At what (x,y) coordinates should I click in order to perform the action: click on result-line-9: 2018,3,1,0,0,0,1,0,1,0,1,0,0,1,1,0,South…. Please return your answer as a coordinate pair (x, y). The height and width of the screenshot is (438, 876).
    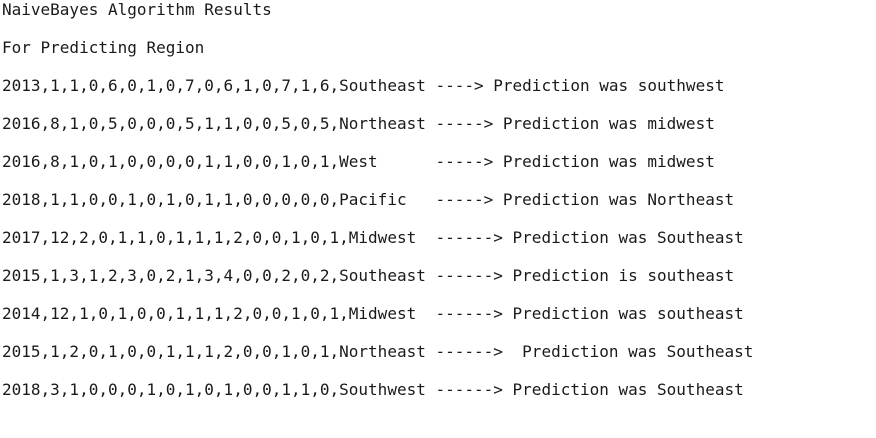
    Looking at the image, I should click on (373, 389).